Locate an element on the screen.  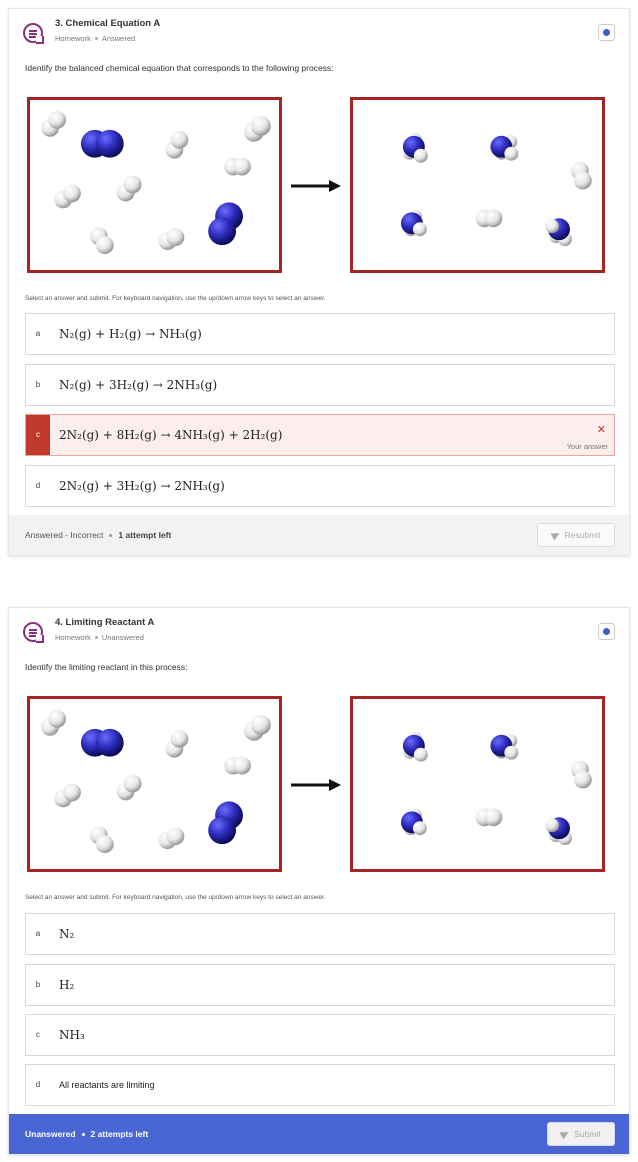
option-text: N₂(g) + 3H₂(g) → 2NH₃(g) is located at coordinates (138, 385).